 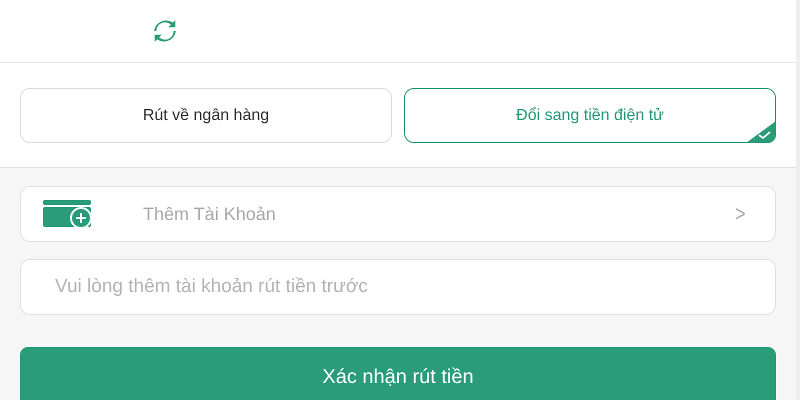 What do you see at coordinates (206, 115) in the screenshot?
I see `tab: Rút về ngân hàng` at bounding box center [206, 115].